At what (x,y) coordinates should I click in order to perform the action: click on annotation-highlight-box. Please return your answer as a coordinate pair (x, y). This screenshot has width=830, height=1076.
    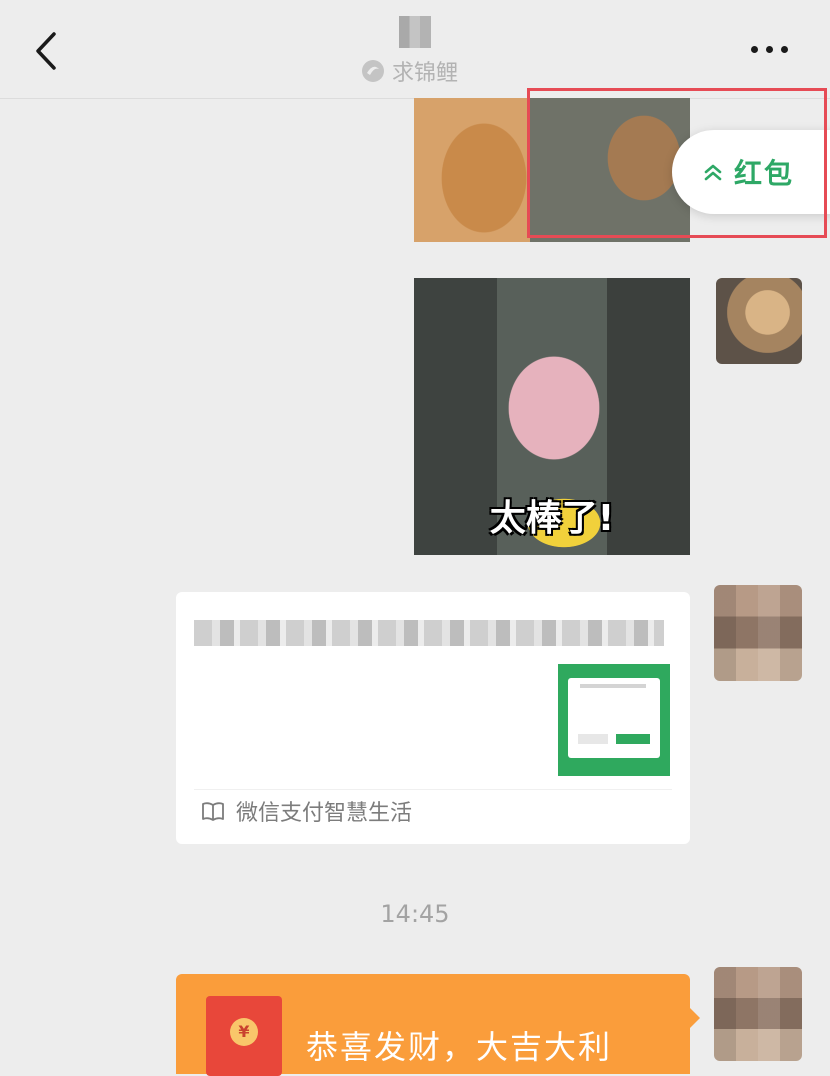
    Looking at the image, I should click on (677, 163).